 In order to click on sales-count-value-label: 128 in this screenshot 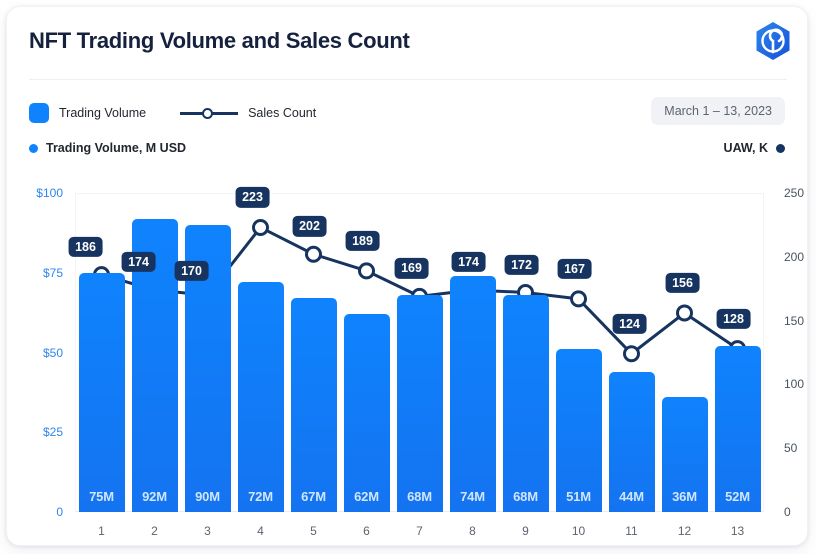, I will do `click(733, 318)`.